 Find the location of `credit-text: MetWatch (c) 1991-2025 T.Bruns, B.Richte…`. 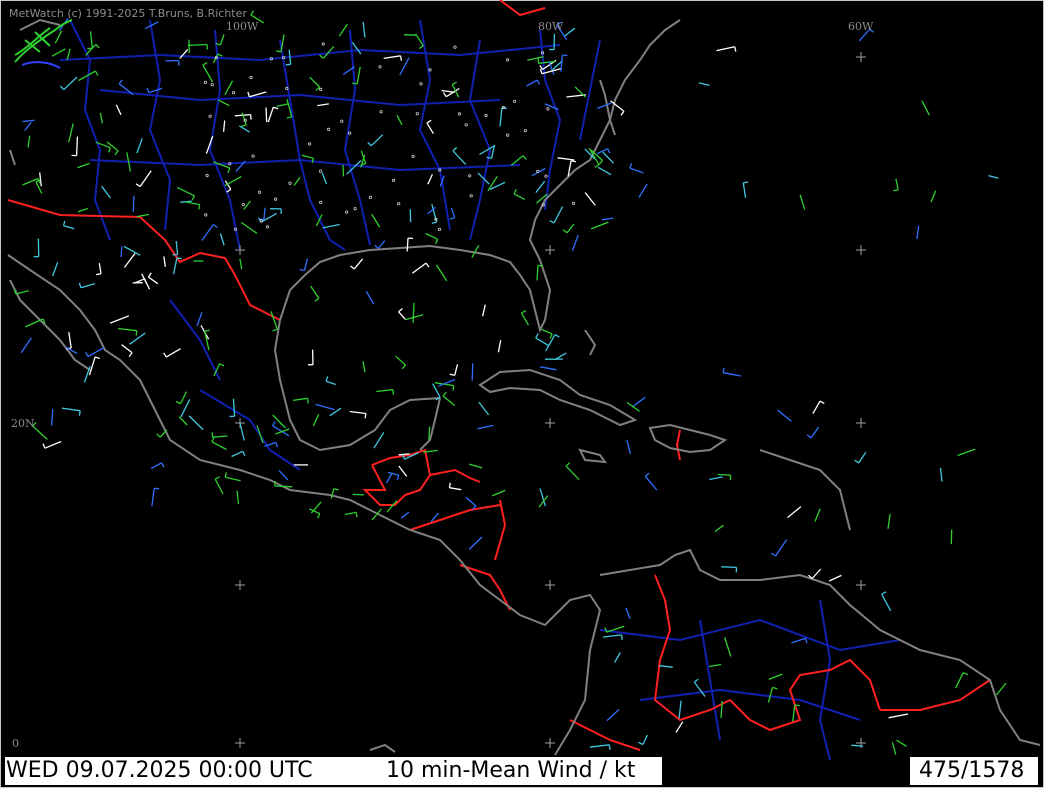

credit-text: MetWatch (c) 1991-2025 T.Bruns, B.Richte… is located at coordinates (128, 13).